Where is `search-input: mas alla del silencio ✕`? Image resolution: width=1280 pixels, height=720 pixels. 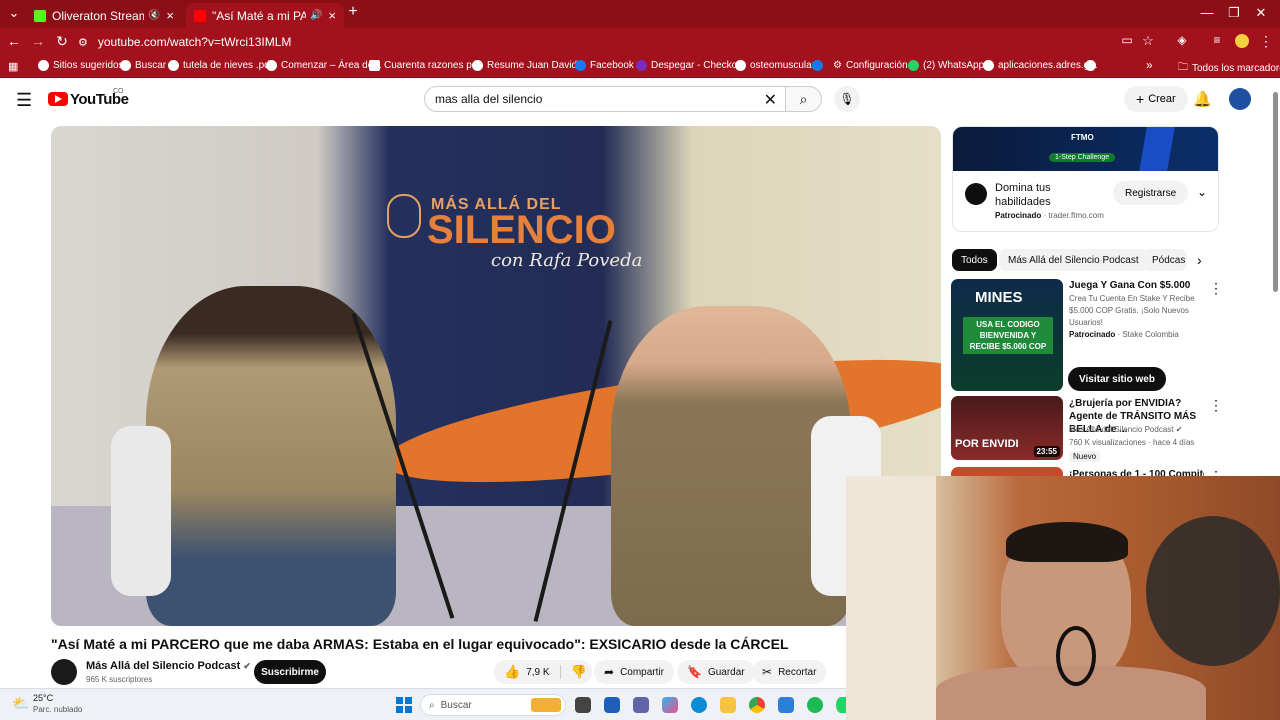 search-input: mas alla del silencio ✕ is located at coordinates (605, 99).